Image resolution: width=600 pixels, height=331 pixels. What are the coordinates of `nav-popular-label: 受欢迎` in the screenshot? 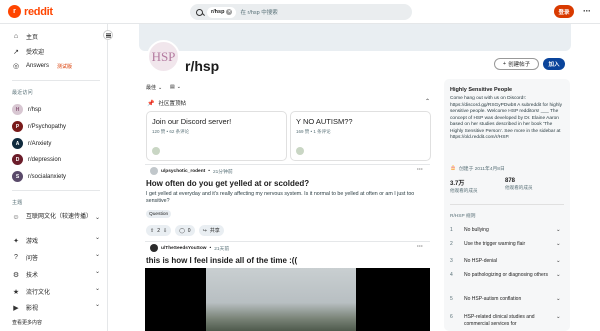 It's located at (35, 53).